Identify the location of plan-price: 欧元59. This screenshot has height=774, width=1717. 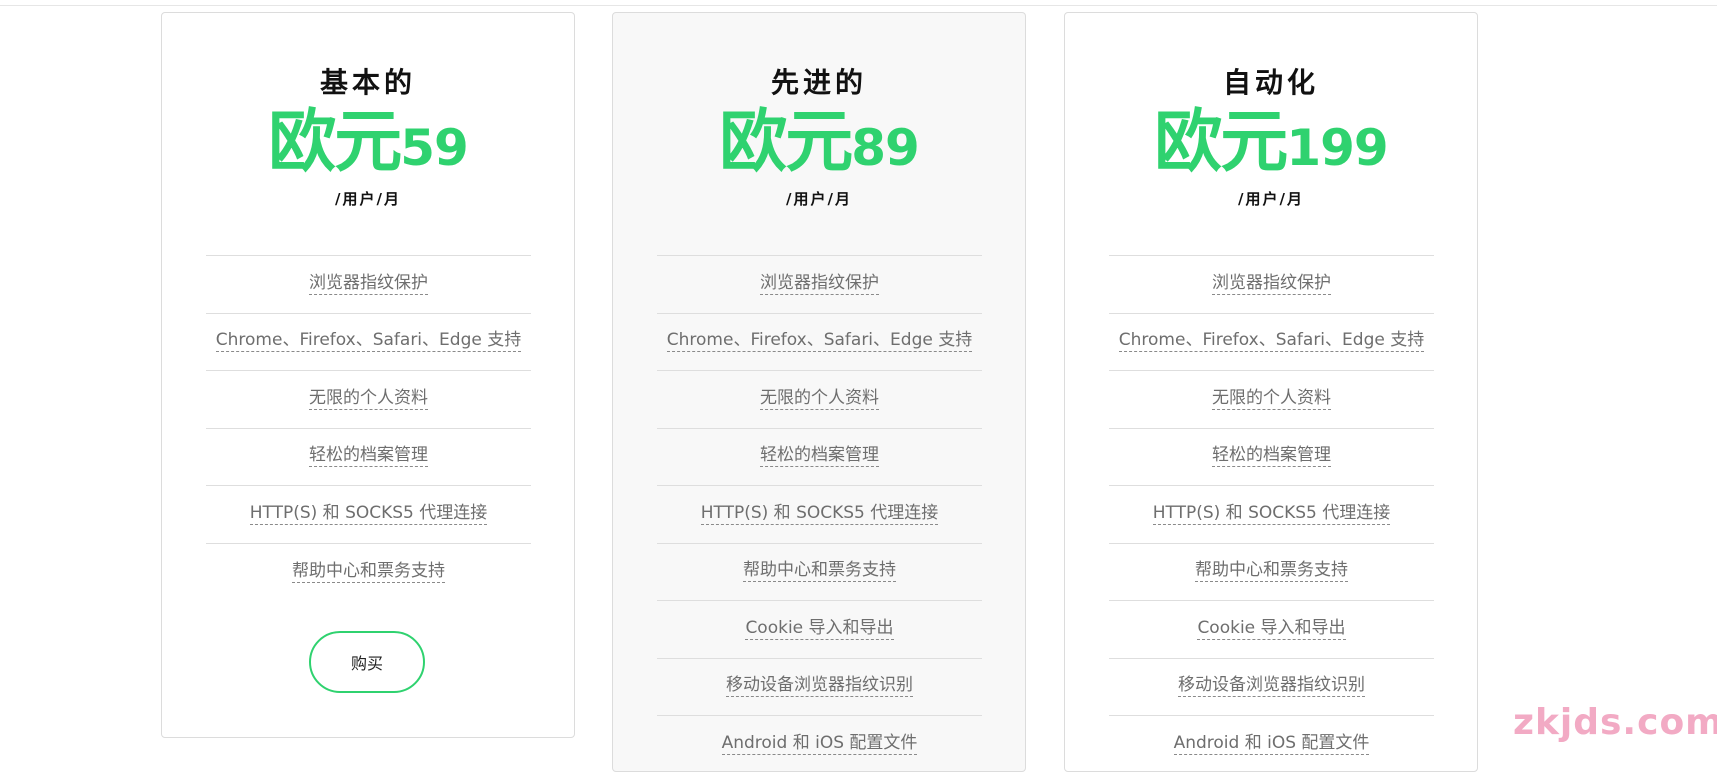
(368, 143).